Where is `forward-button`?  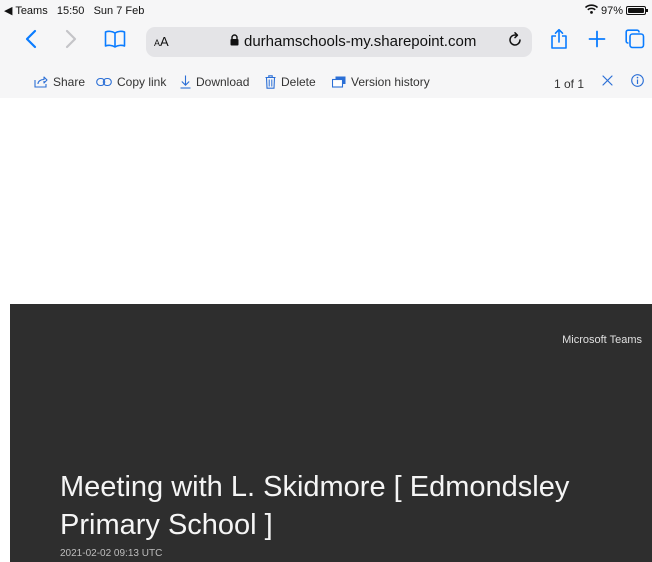
forward-button is located at coordinates (71, 41).